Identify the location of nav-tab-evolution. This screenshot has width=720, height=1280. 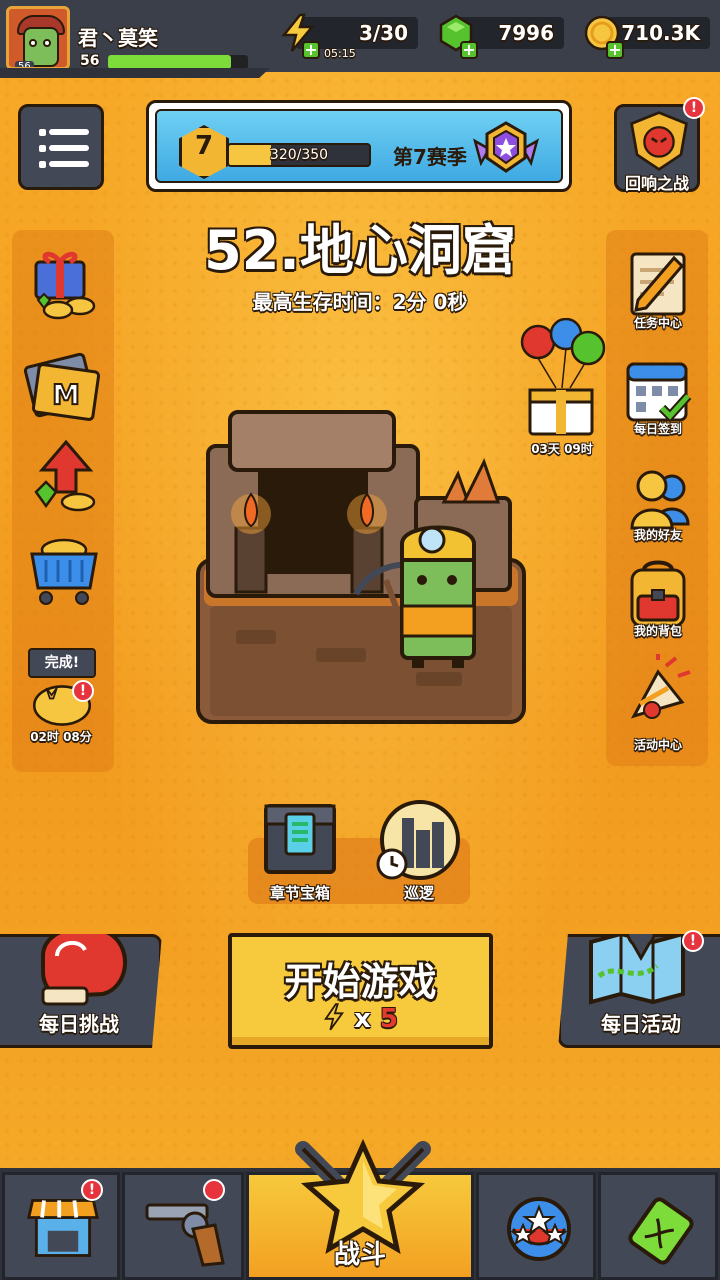
(658, 1226).